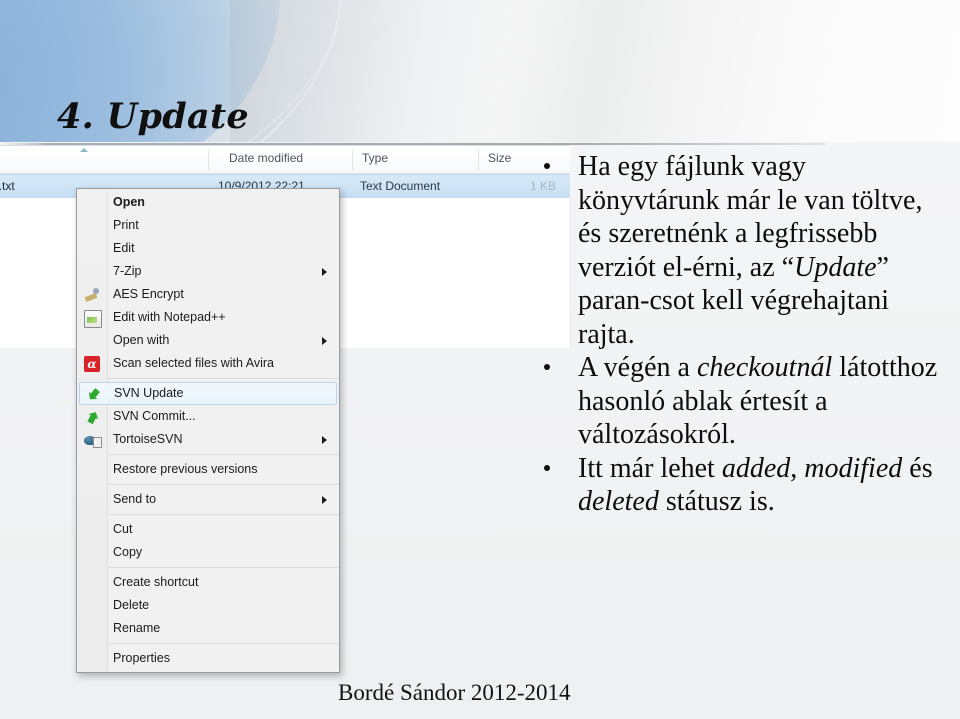 The width and height of the screenshot is (960, 719). I want to click on column-header-size: Size, so click(499, 158).